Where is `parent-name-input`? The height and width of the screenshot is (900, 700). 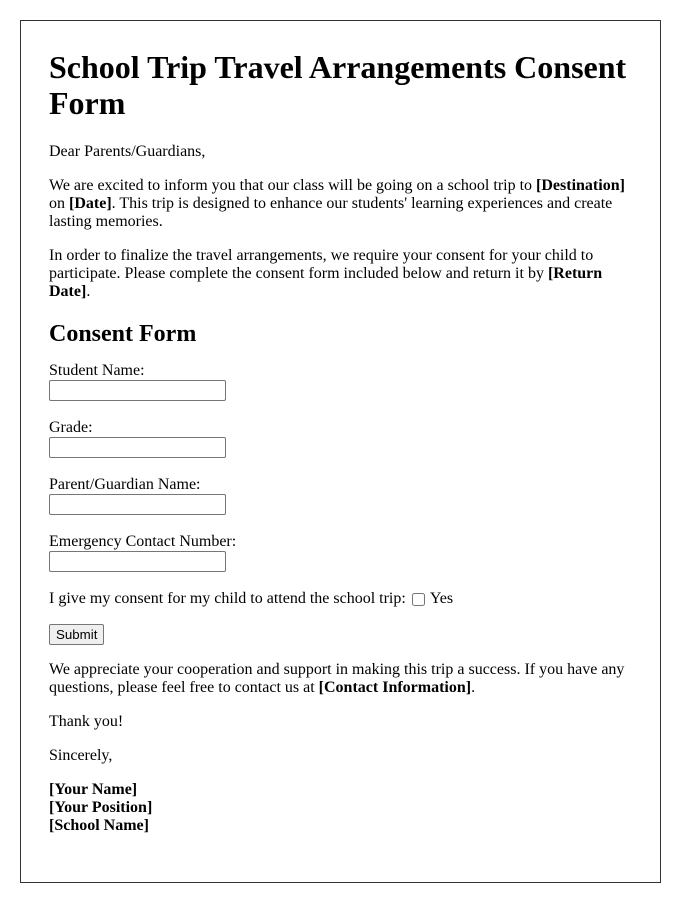 parent-name-input is located at coordinates (137, 504).